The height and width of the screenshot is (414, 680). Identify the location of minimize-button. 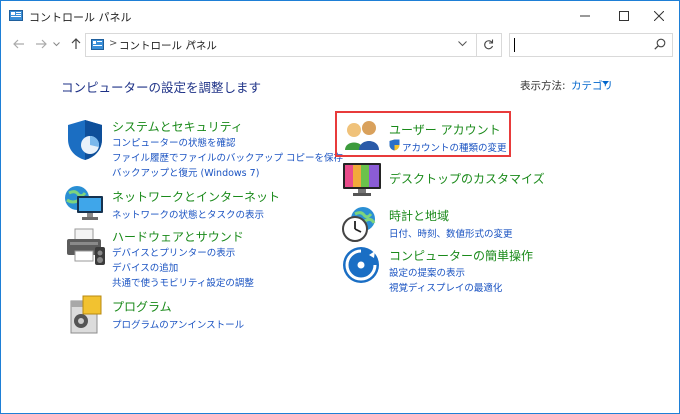
(585, 16).